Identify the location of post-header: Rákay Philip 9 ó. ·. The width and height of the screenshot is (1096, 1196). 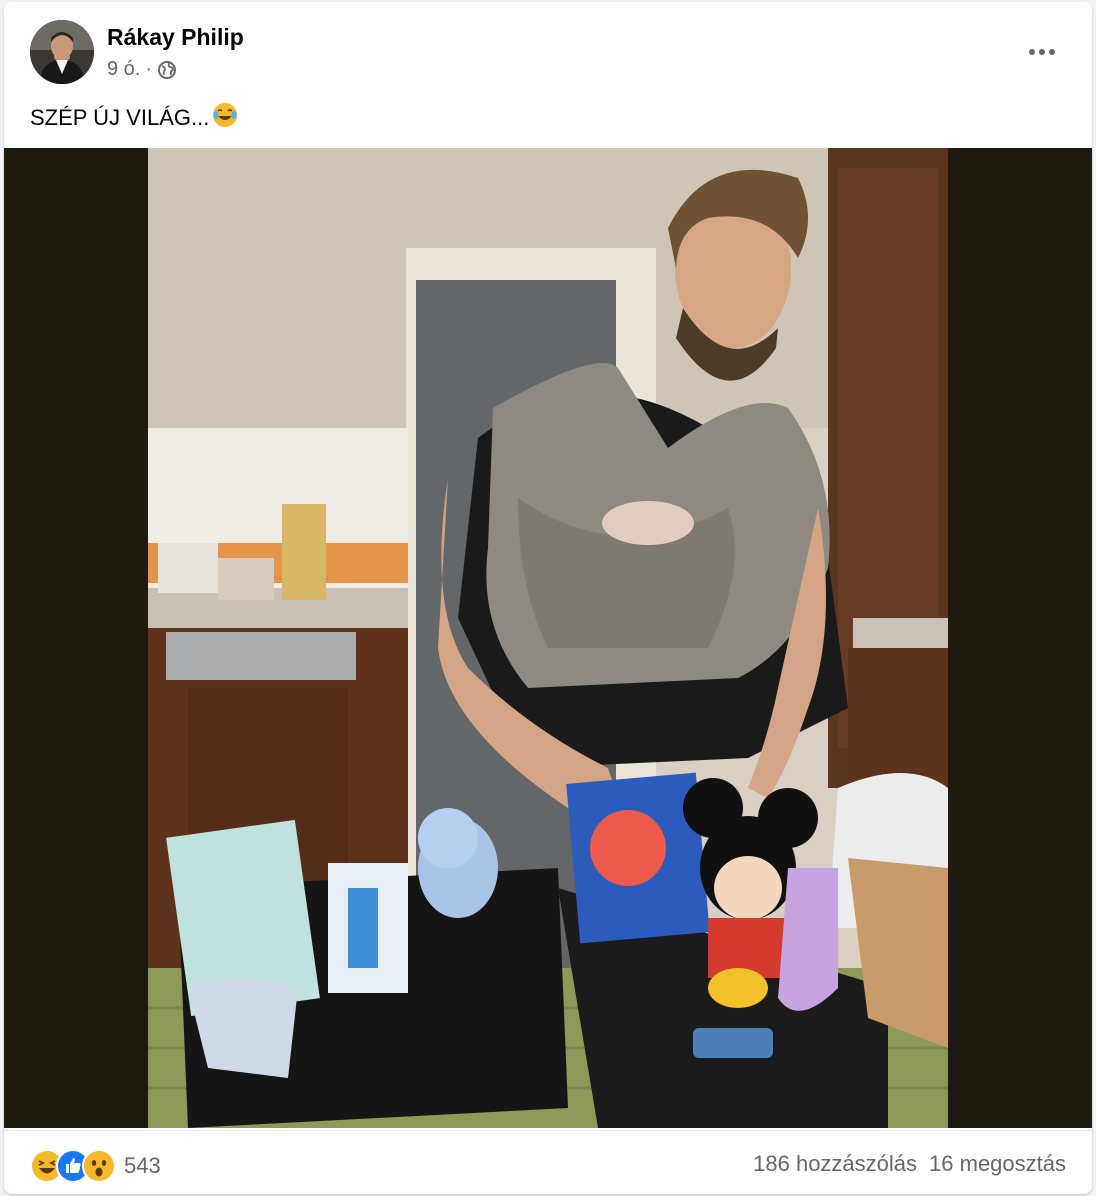
(548, 47).